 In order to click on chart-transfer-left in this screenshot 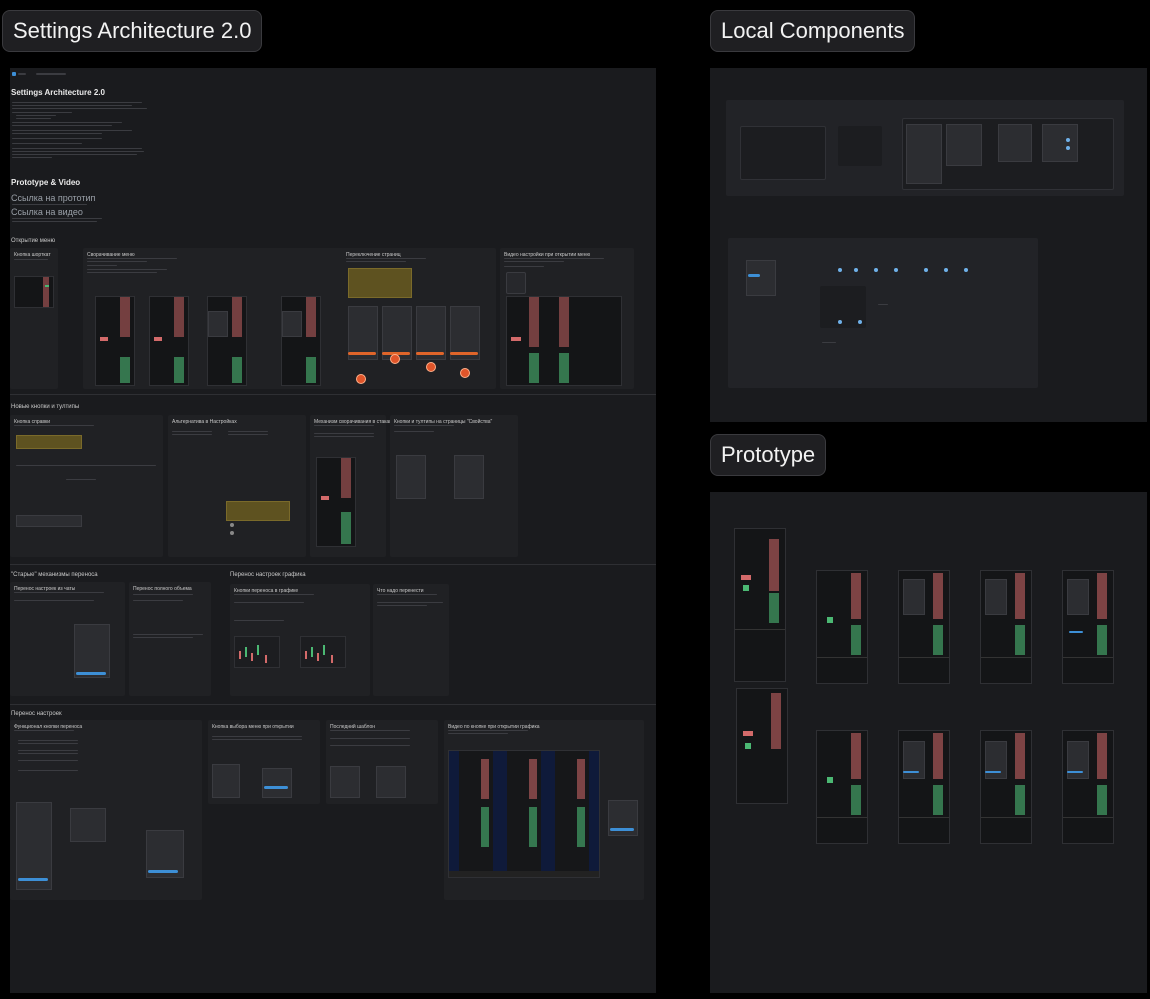, I will do `click(257, 652)`.